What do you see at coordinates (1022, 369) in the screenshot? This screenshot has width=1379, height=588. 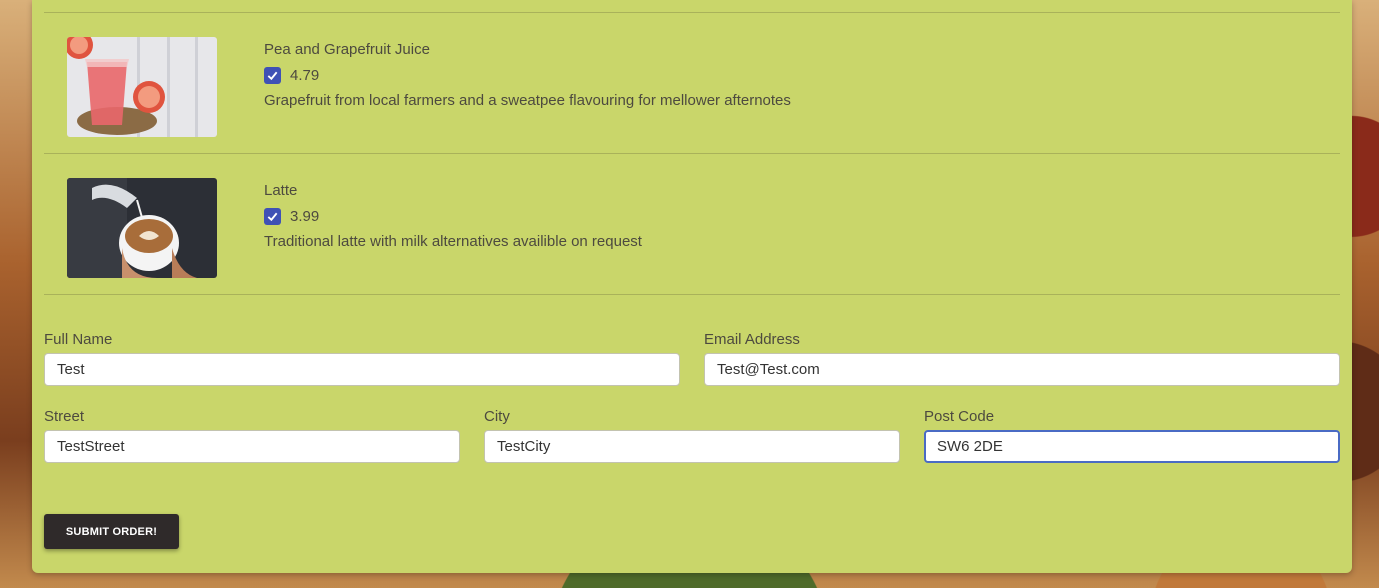 I see `email-input: Test@Test.com` at bounding box center [1022, 369].